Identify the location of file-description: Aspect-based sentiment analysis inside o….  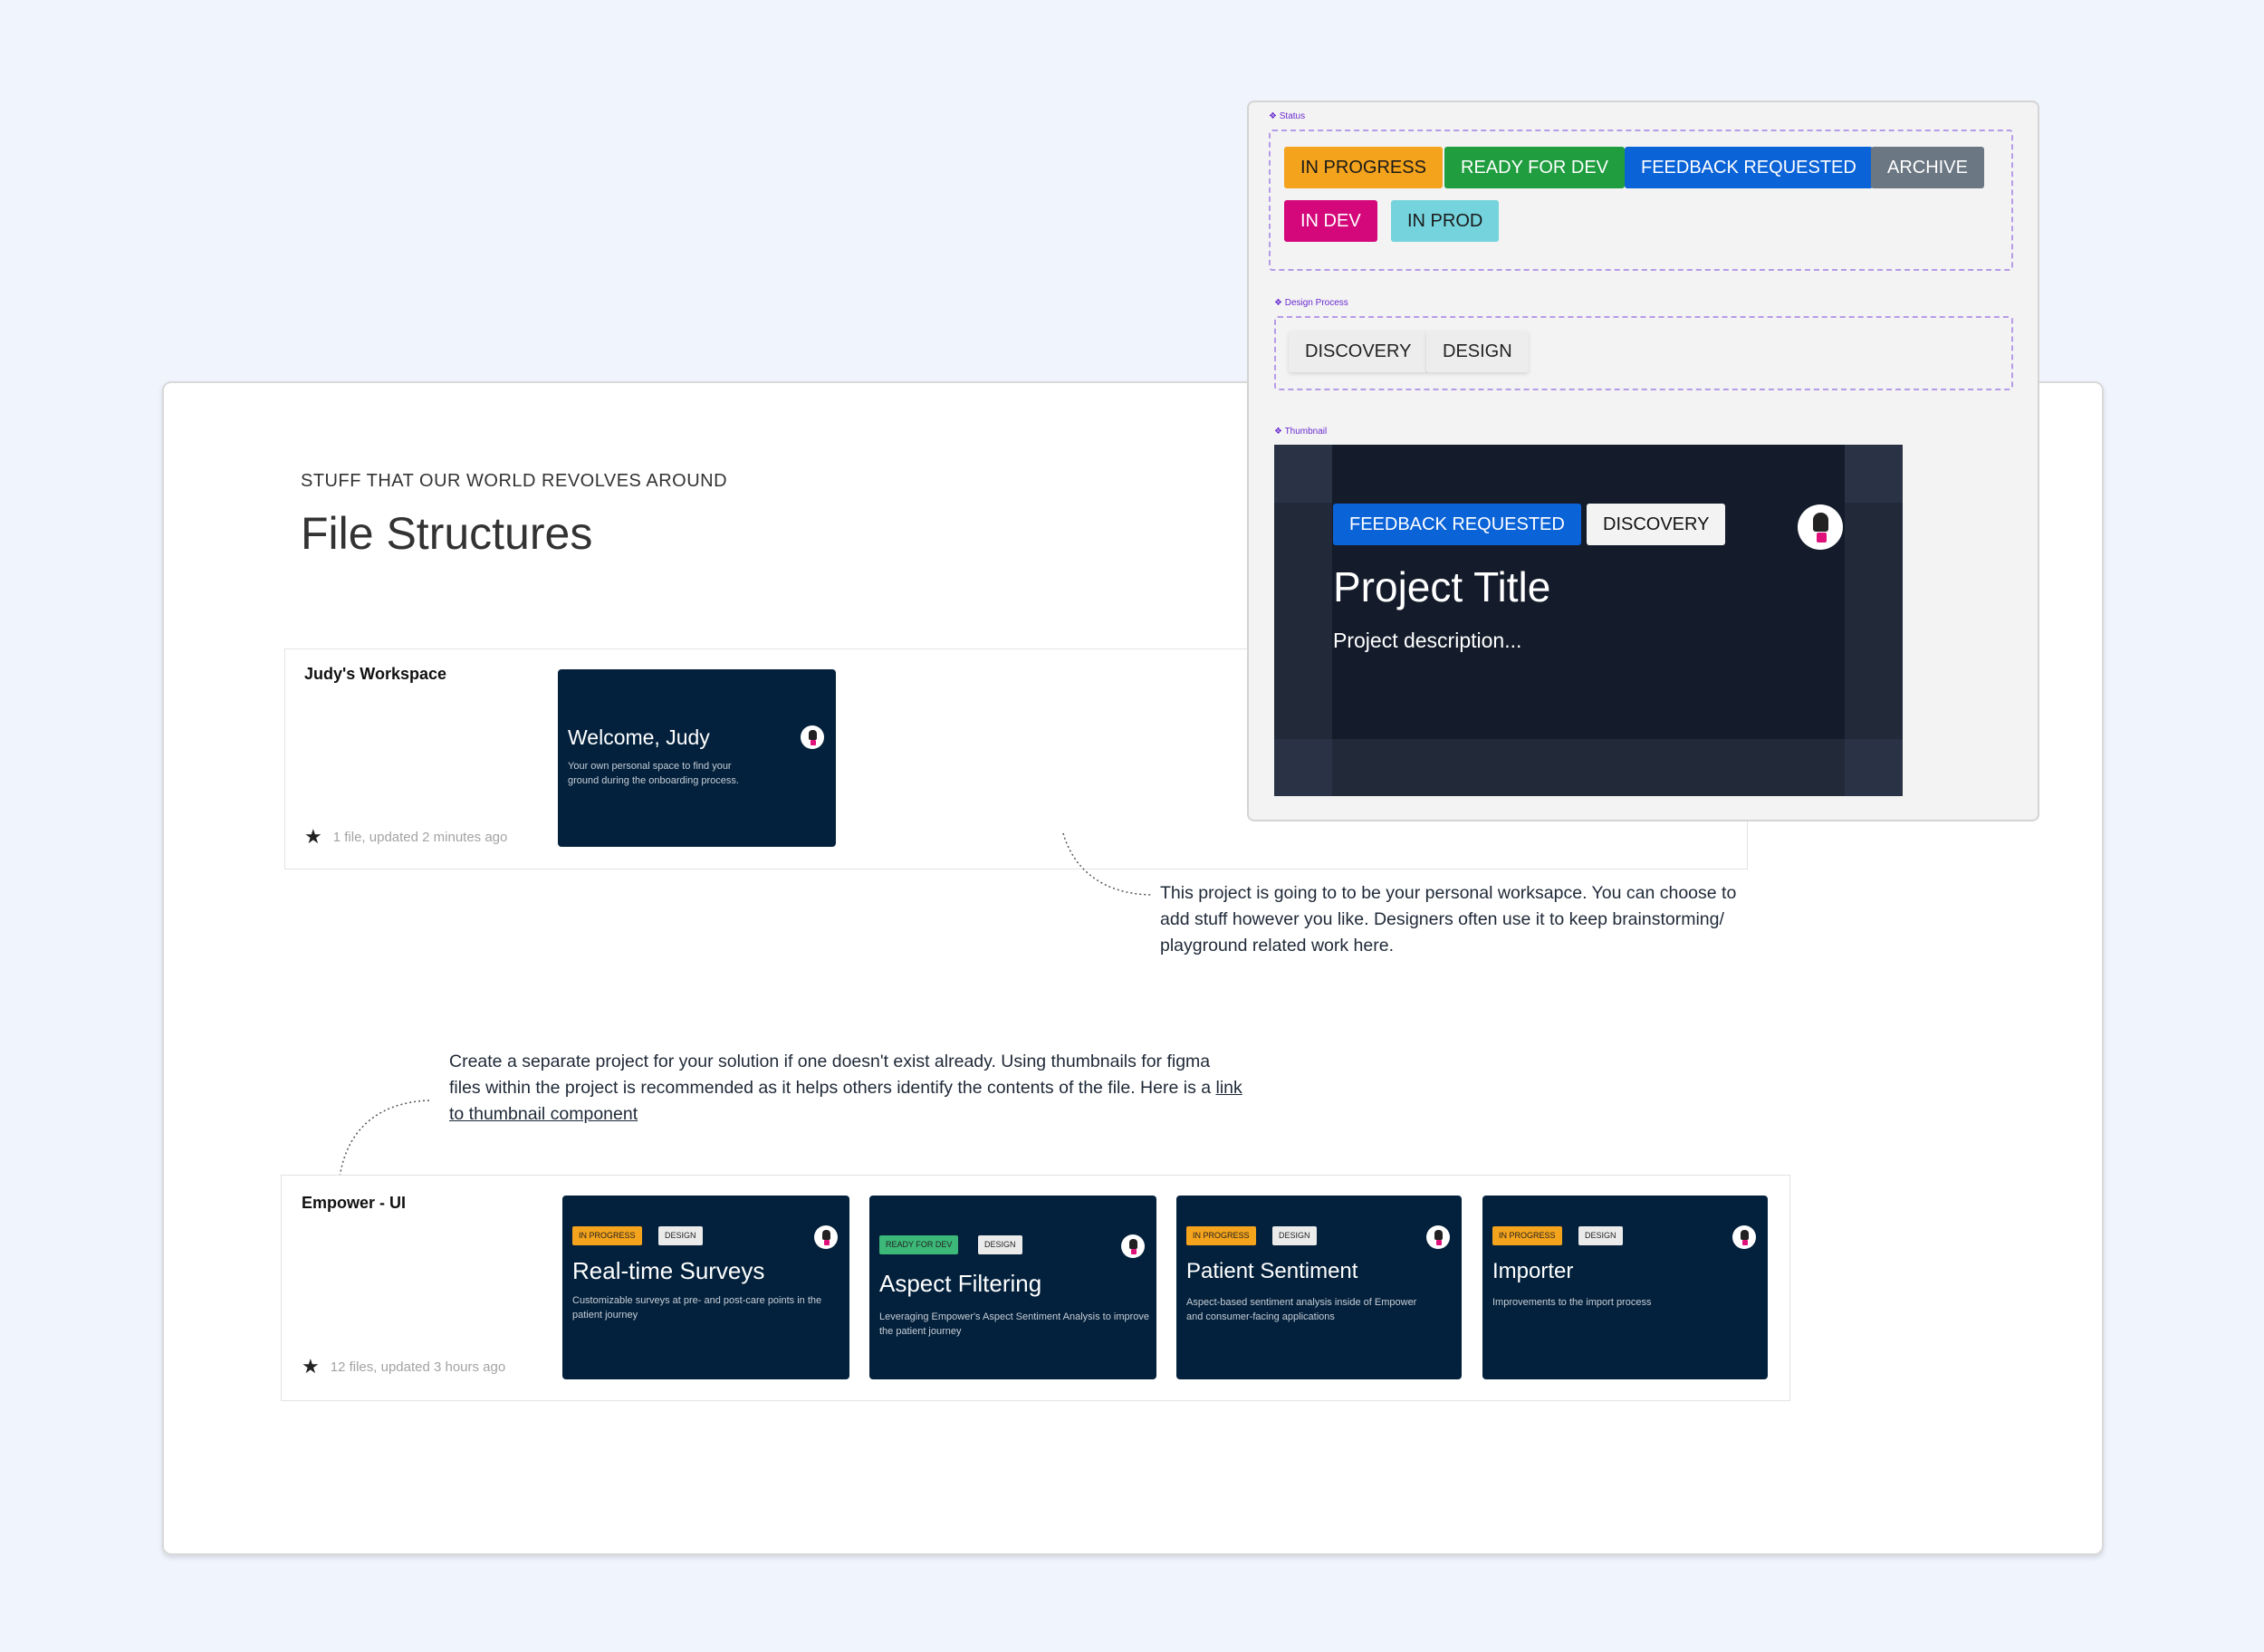
(1301, 1309).